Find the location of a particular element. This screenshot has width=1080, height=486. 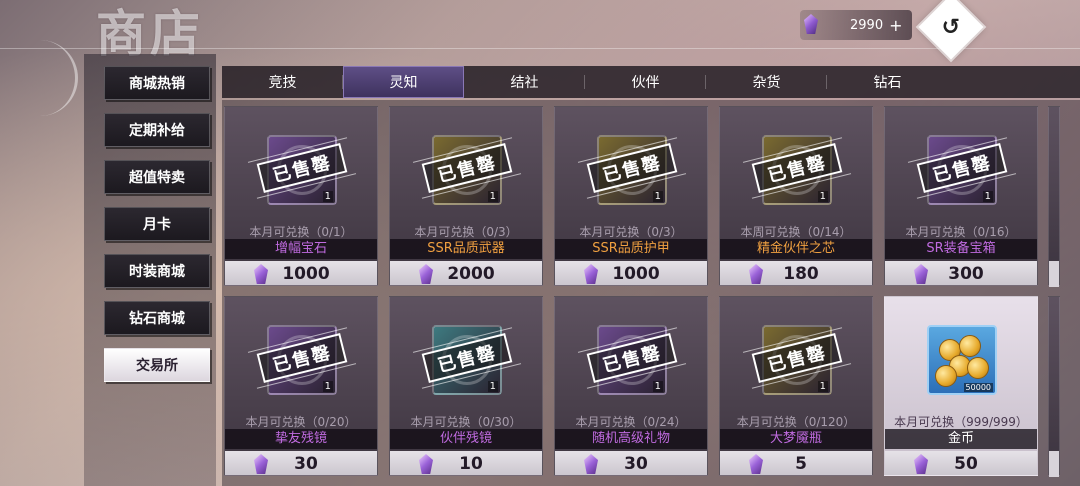

item-price: 180 is located at coordinates (801, 274).